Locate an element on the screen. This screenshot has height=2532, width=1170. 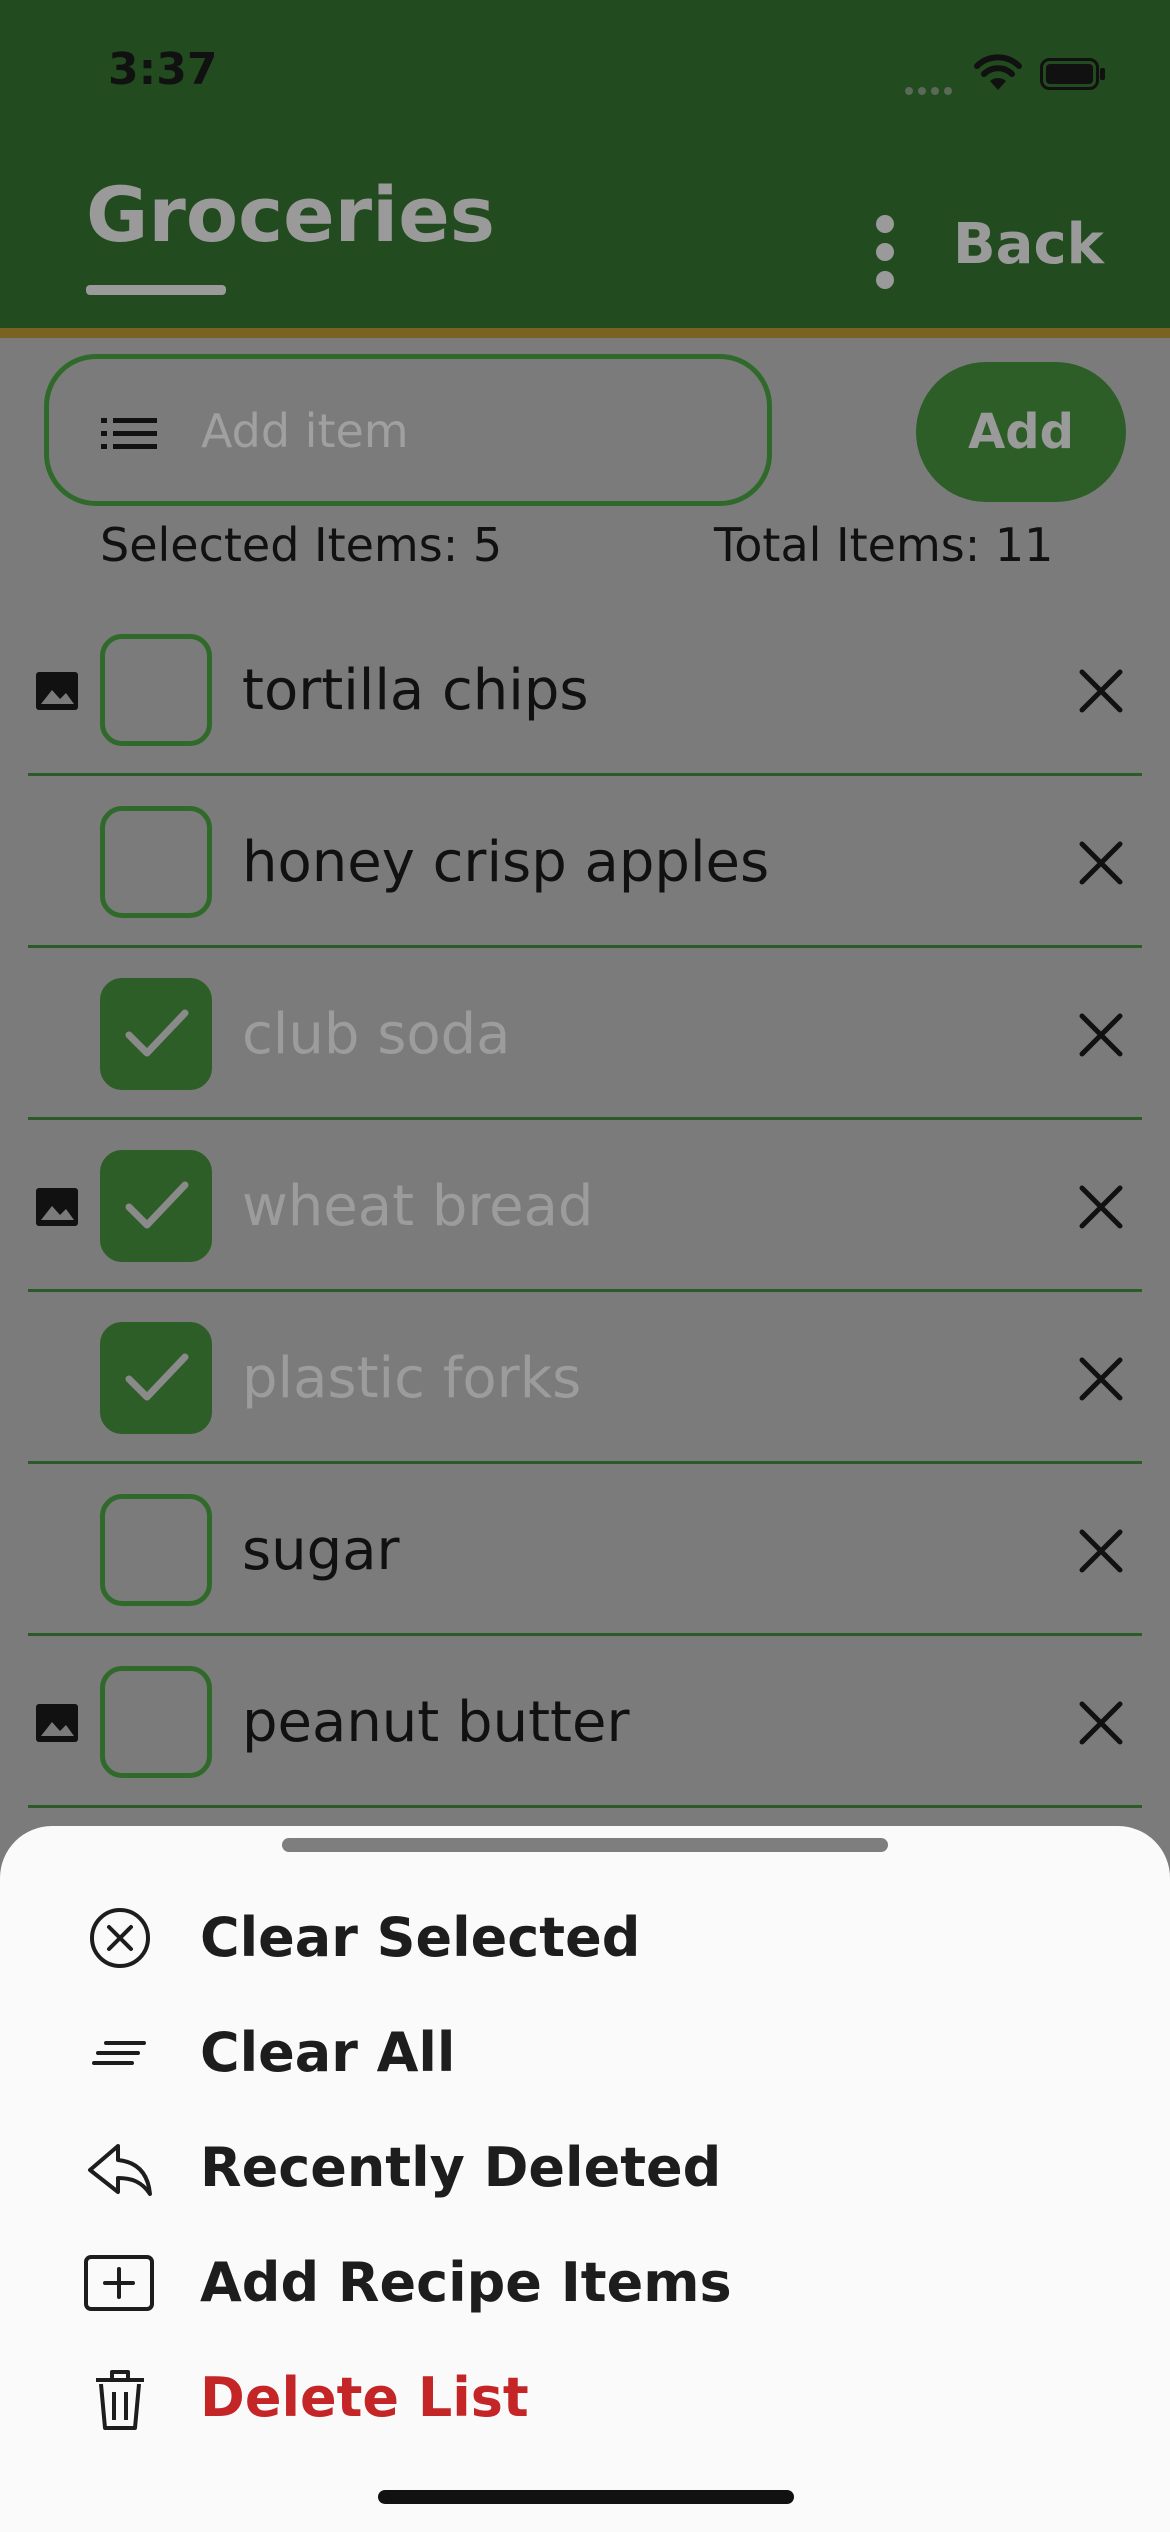
title-underline is located at coordinates (156, 290).